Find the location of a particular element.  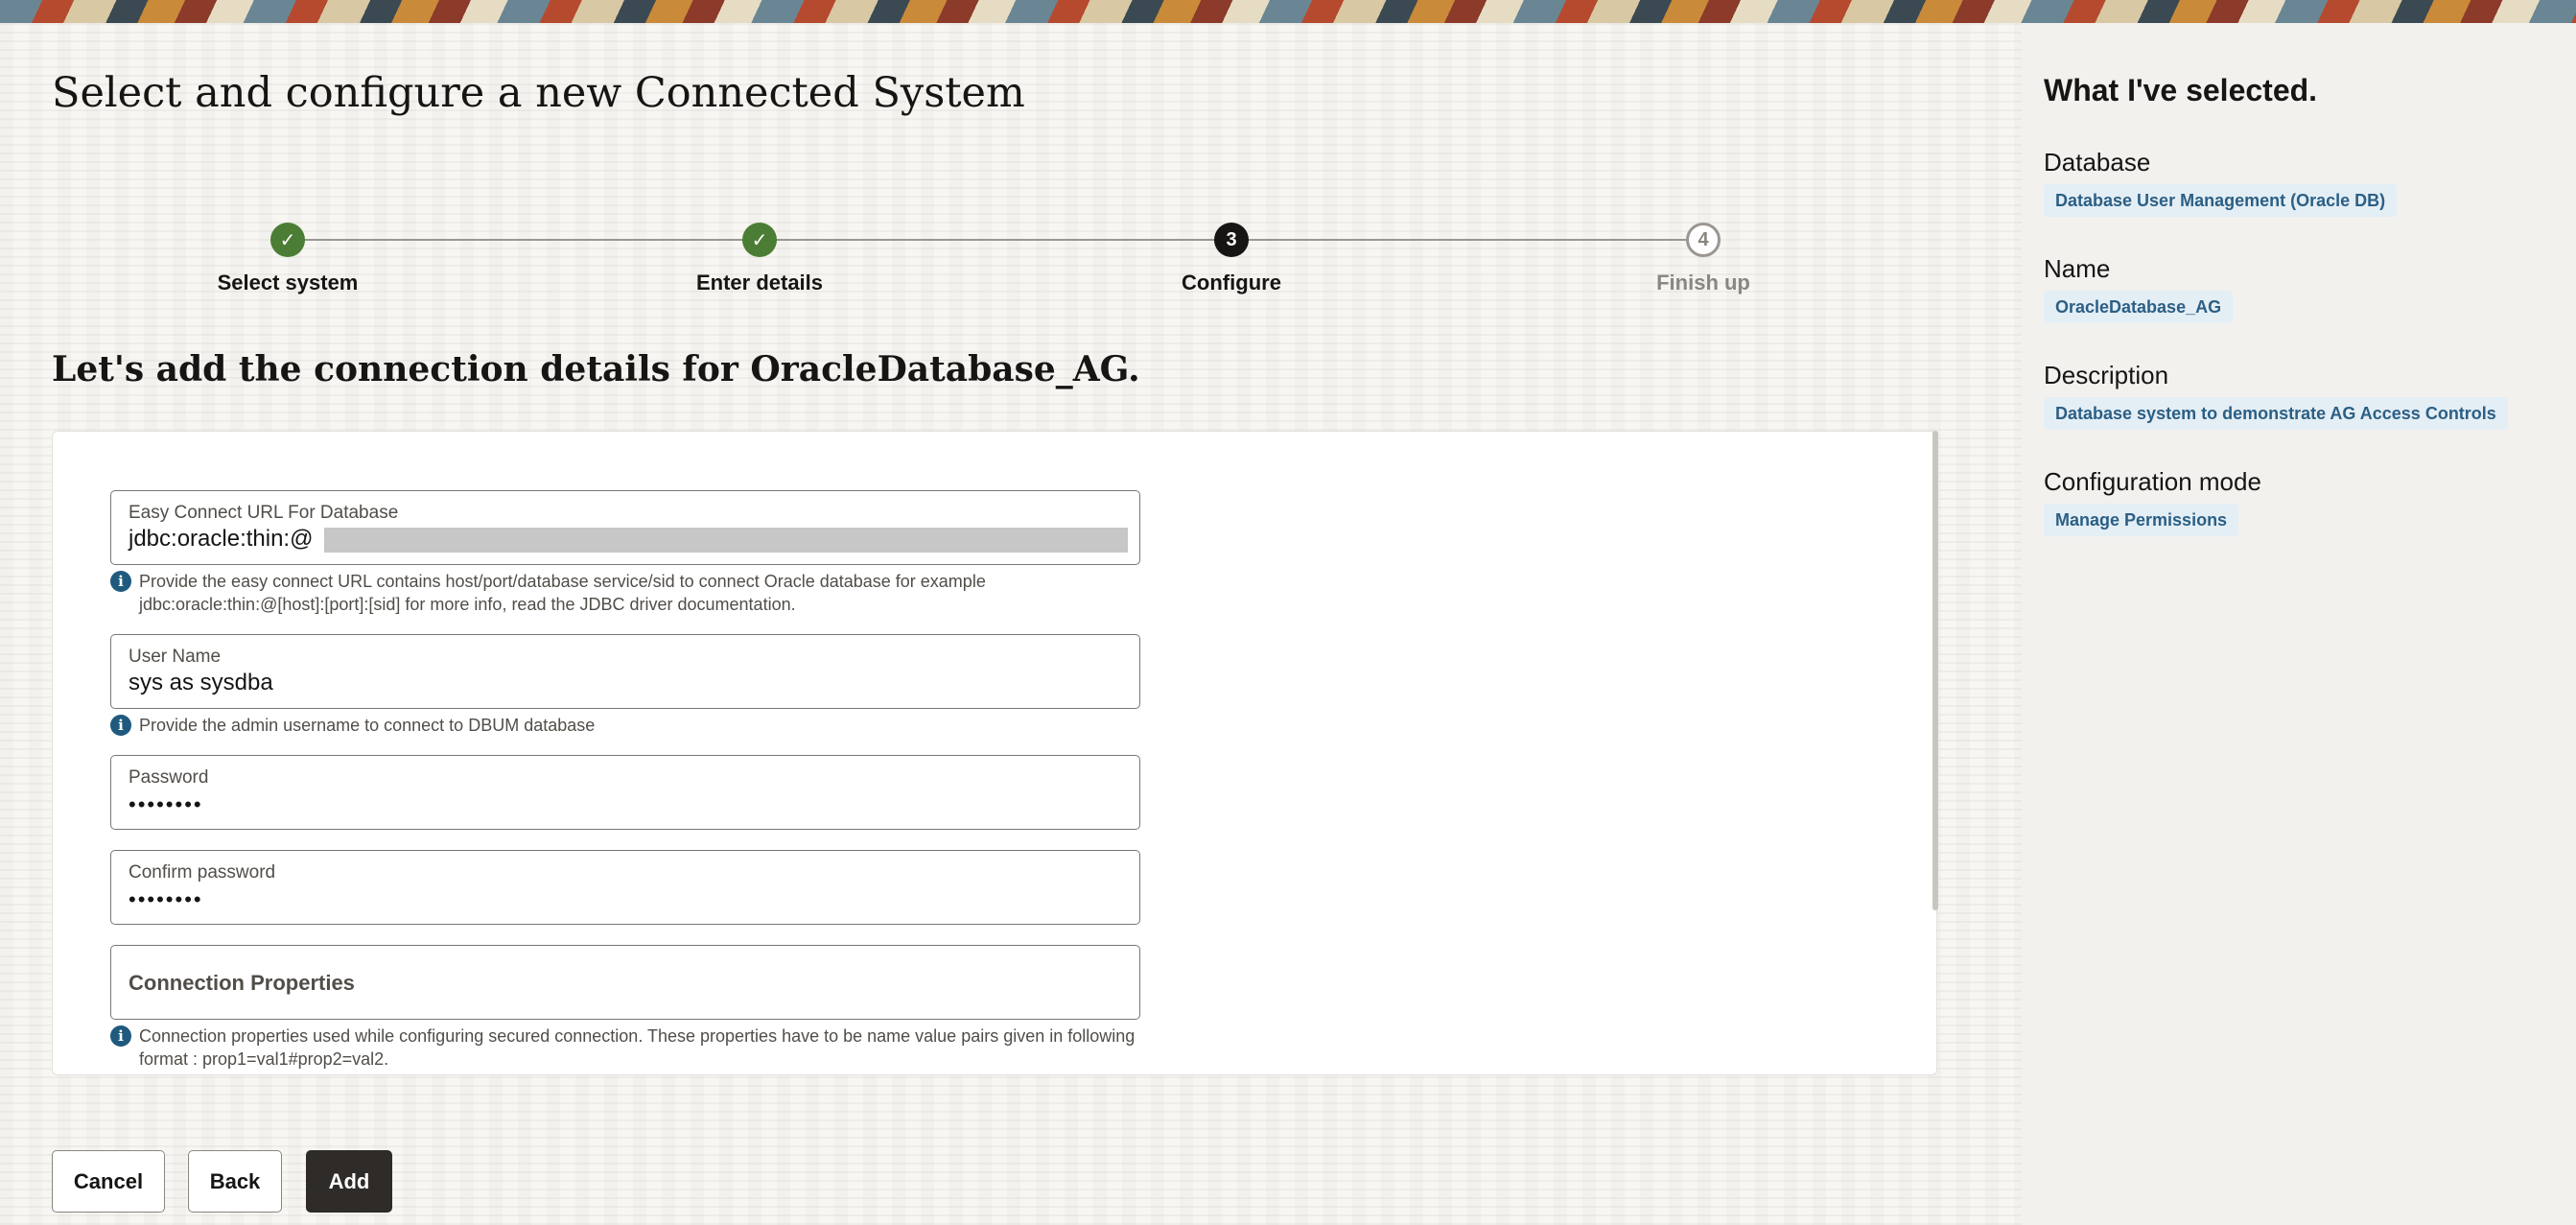

field-value: sys as sysdba is located at coordinates (201, 683).